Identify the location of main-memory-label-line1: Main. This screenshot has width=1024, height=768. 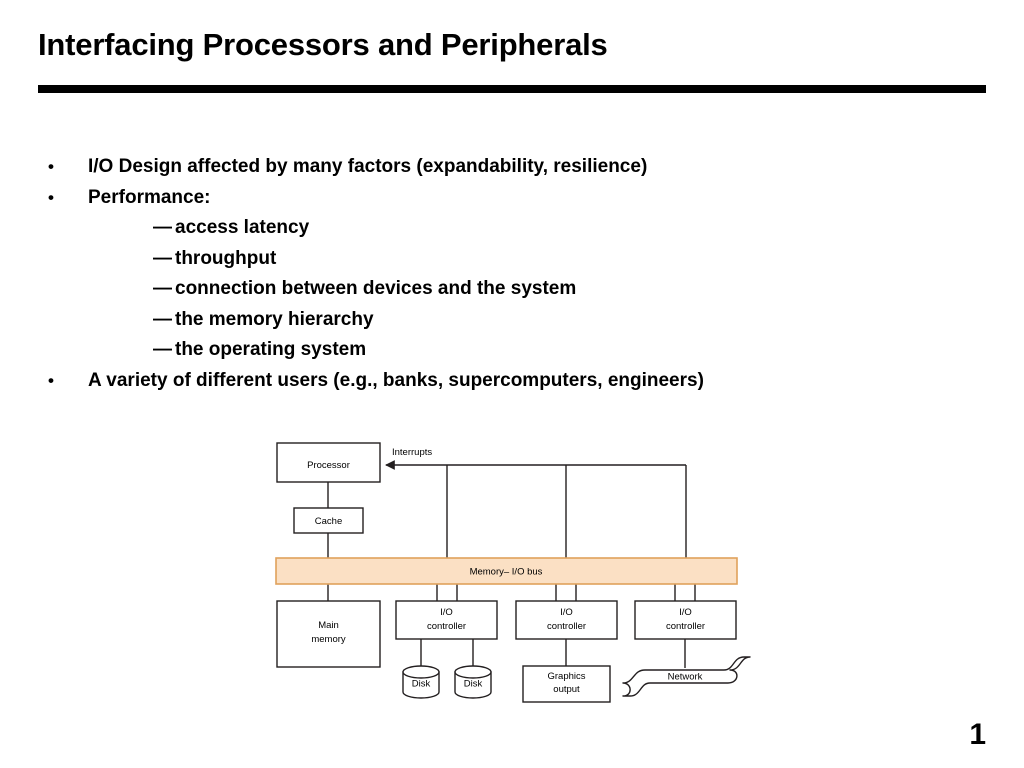
(328, 625).